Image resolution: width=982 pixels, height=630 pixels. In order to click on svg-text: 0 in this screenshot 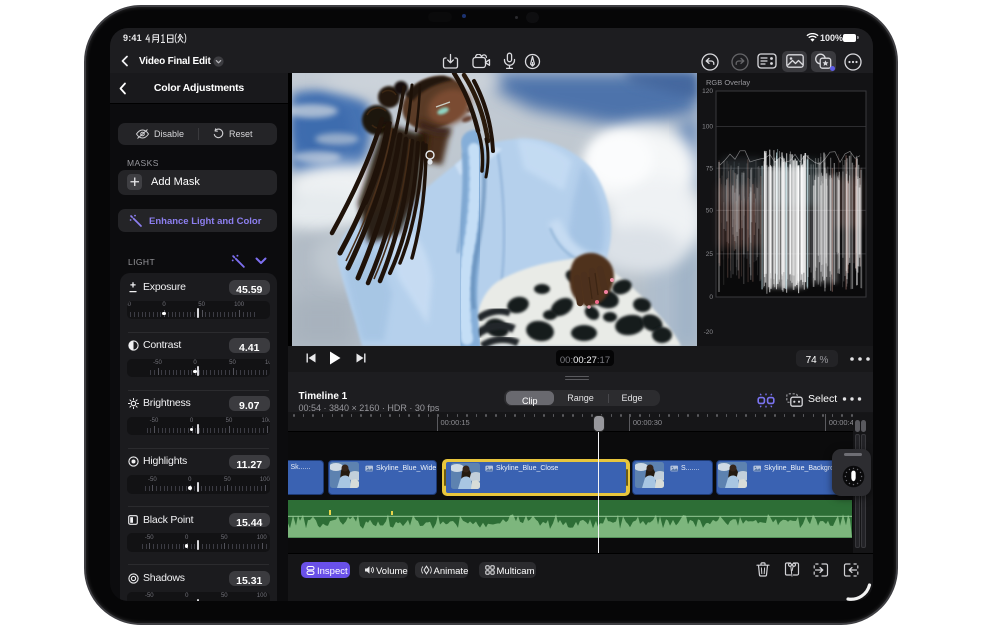, I will do `click(711, 297)`.